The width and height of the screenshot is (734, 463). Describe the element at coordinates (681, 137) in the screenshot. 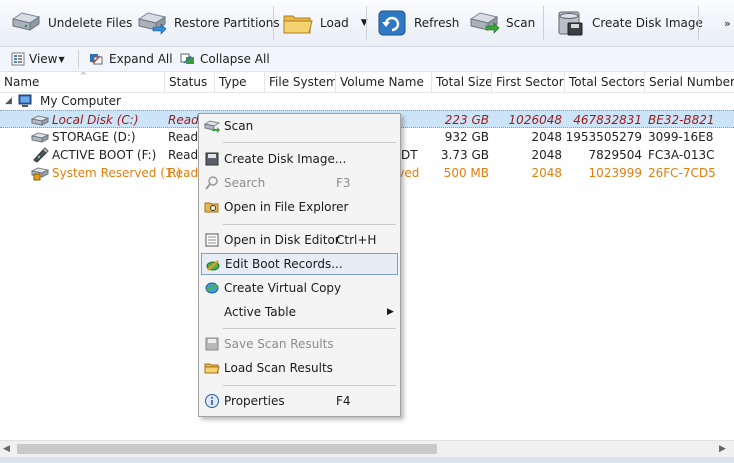

I see `row-serial-number: 3099-16E8` at that location.